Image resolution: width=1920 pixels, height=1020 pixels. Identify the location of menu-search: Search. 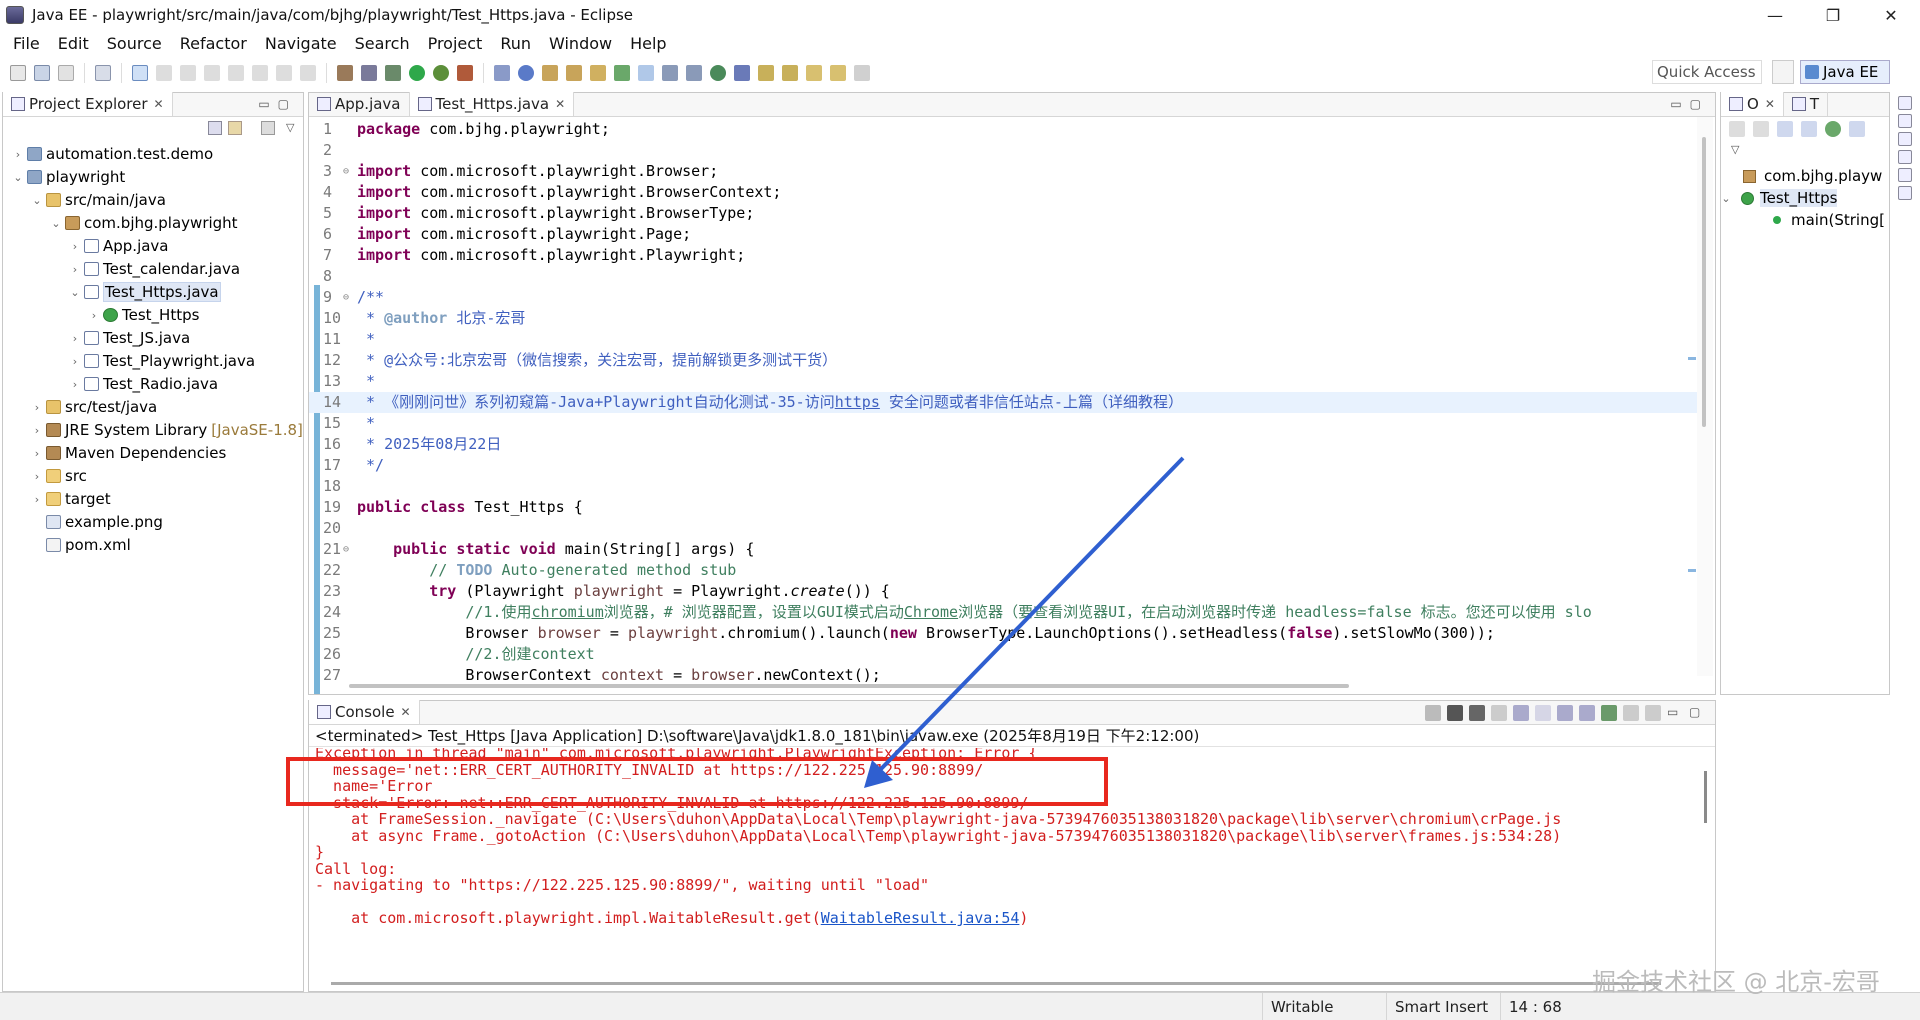
(382, 43).